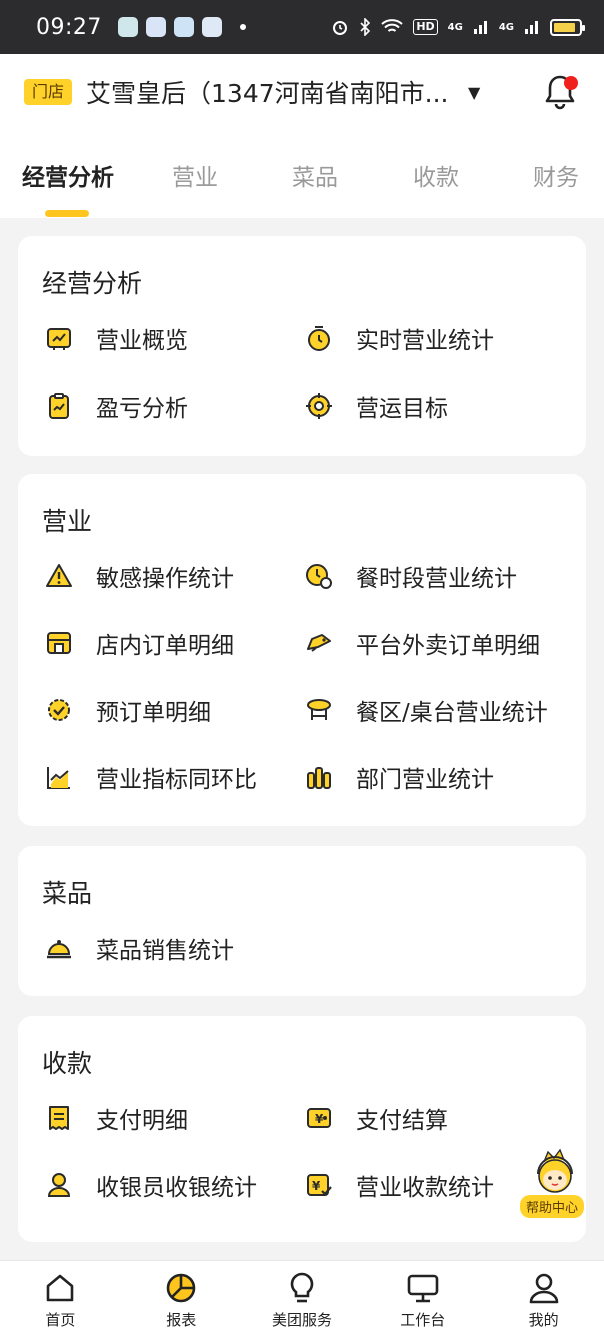 This screenshot has height=1342, width=604. Describe the element at coordinates (567, 27) in the screenshot. I see `battery-icon` at that location.